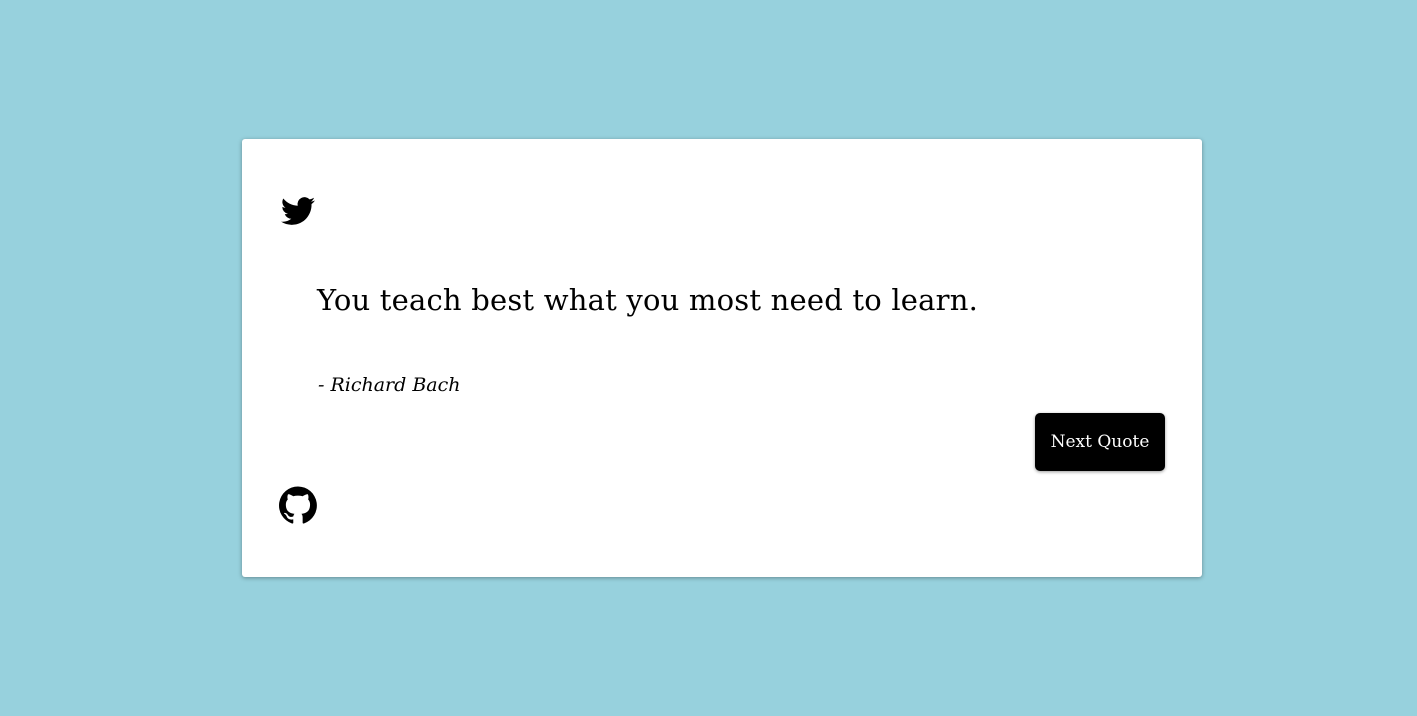 This screenshot has height=716, width=1417. I want to click on next-quote-button: Next Quote, so click(1100, 442).